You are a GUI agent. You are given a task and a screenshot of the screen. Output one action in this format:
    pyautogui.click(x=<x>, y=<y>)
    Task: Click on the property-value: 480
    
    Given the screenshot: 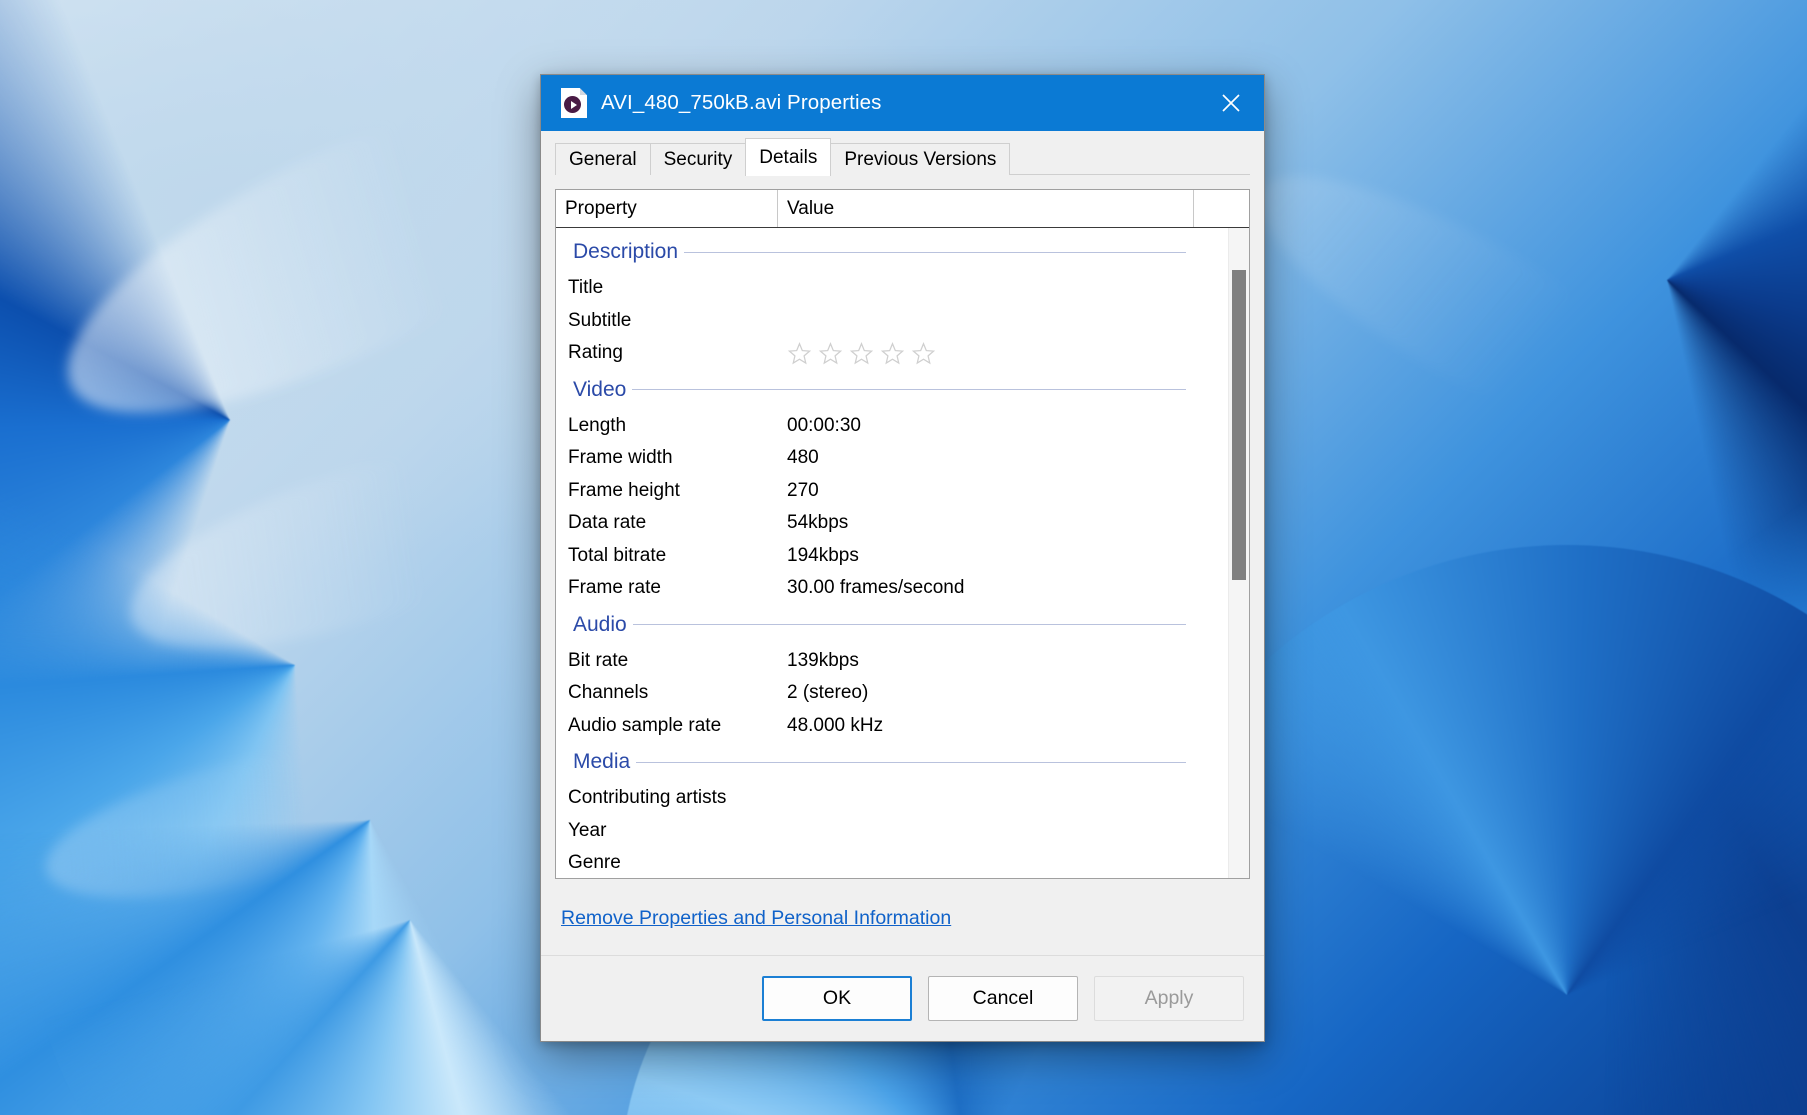 What is the action you would take?
    pyautogui.click(x=803, y=458)
    